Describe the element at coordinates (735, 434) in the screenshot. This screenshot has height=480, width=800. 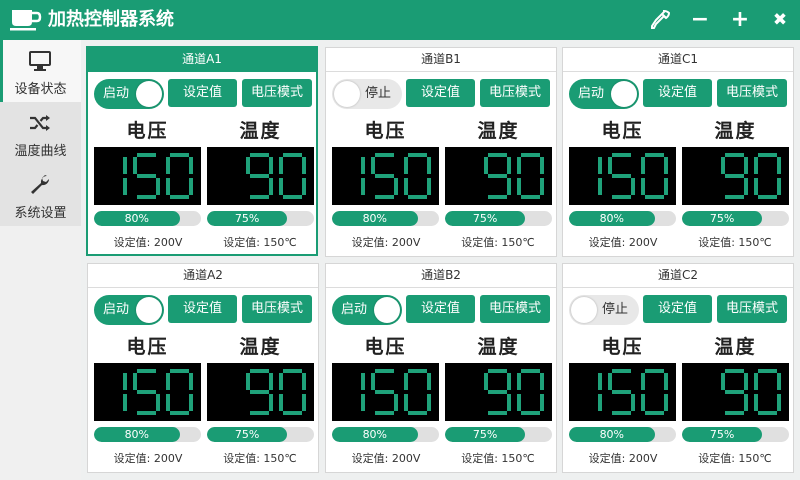
I see `temperature-progress: 75%` at that location.